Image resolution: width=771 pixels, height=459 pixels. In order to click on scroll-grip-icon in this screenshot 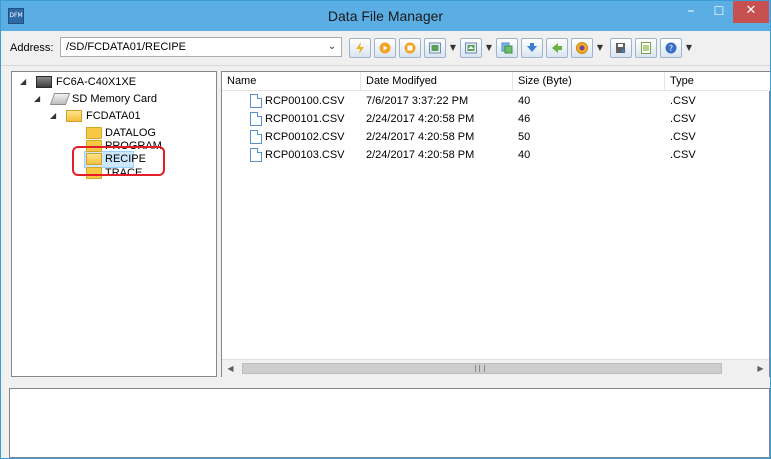, I will do `click(480, 368)`.